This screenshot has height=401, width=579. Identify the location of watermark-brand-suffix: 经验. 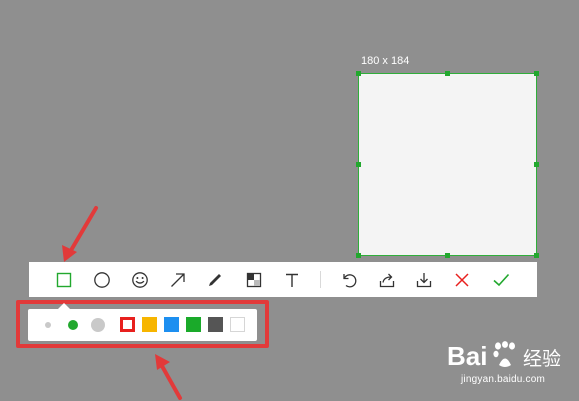
(542, 359).